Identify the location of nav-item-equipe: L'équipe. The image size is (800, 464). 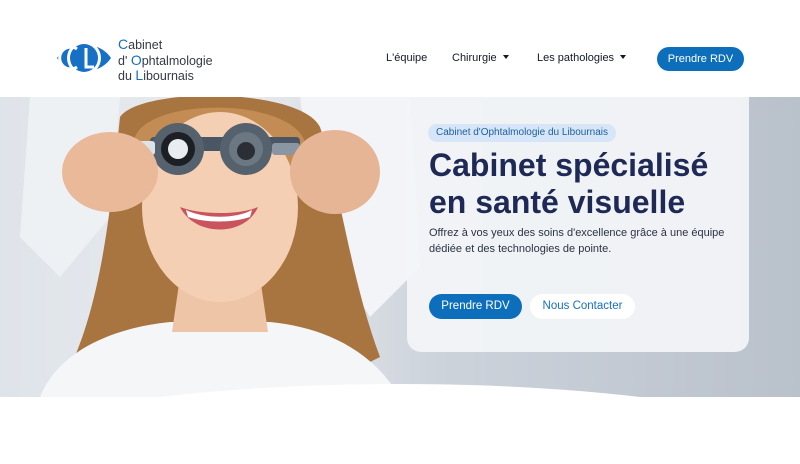
(406, 58).